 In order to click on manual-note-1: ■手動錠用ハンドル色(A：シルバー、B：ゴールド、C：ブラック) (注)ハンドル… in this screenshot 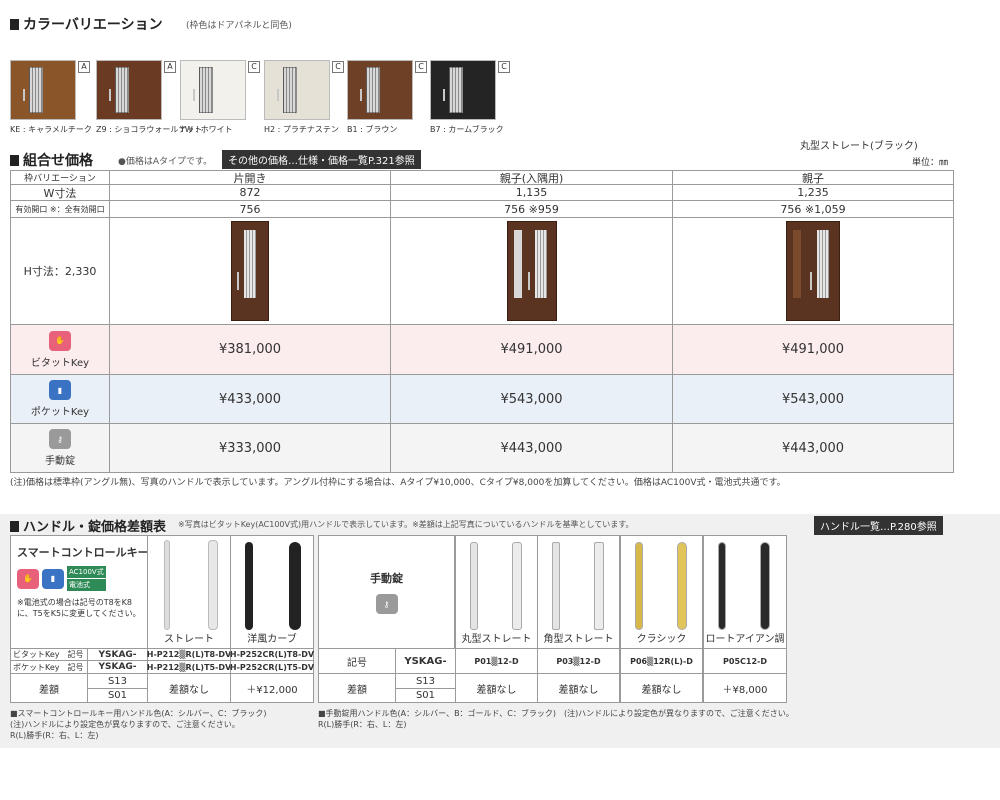, I will do `click(556, 713)`.